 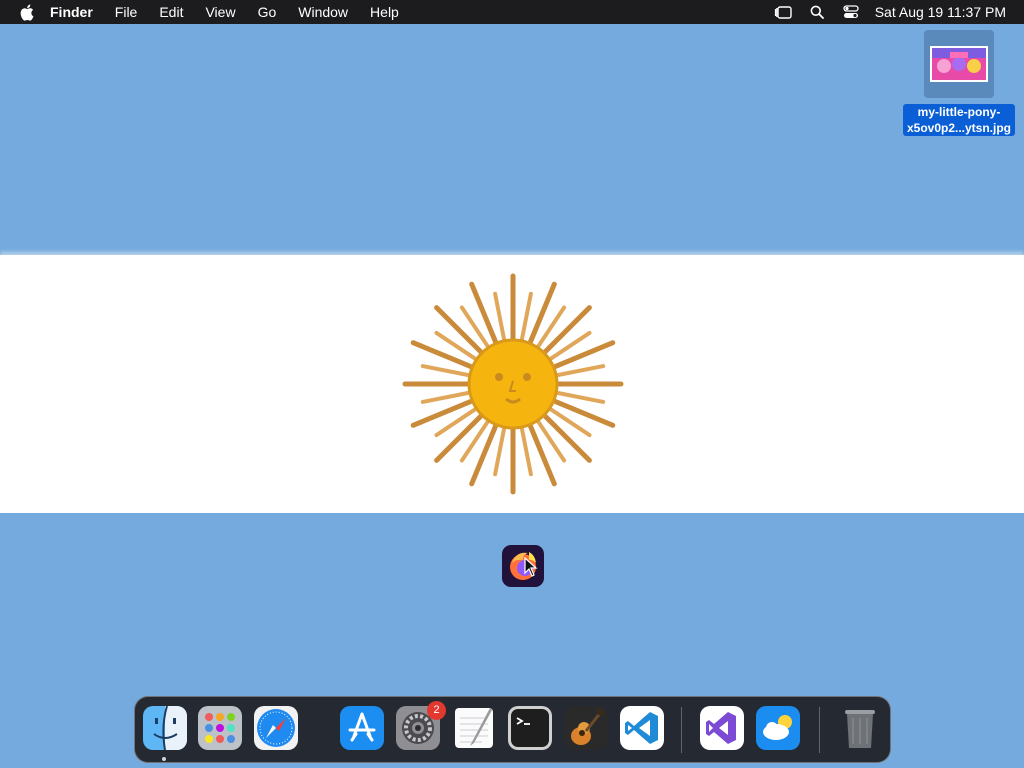 I want to click on image-thumbnail-icon, so click(x=959, y=64).